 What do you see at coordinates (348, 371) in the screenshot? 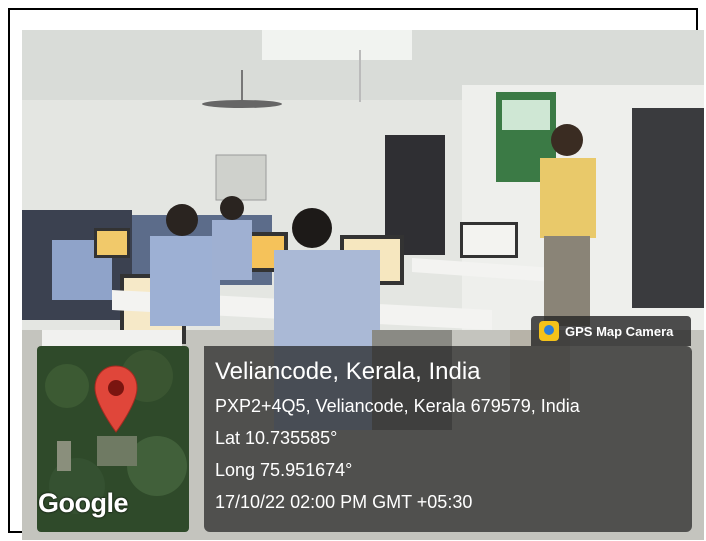
I see `location-title: Veliancode, Kerala, India` at bounding box center [348, 371].